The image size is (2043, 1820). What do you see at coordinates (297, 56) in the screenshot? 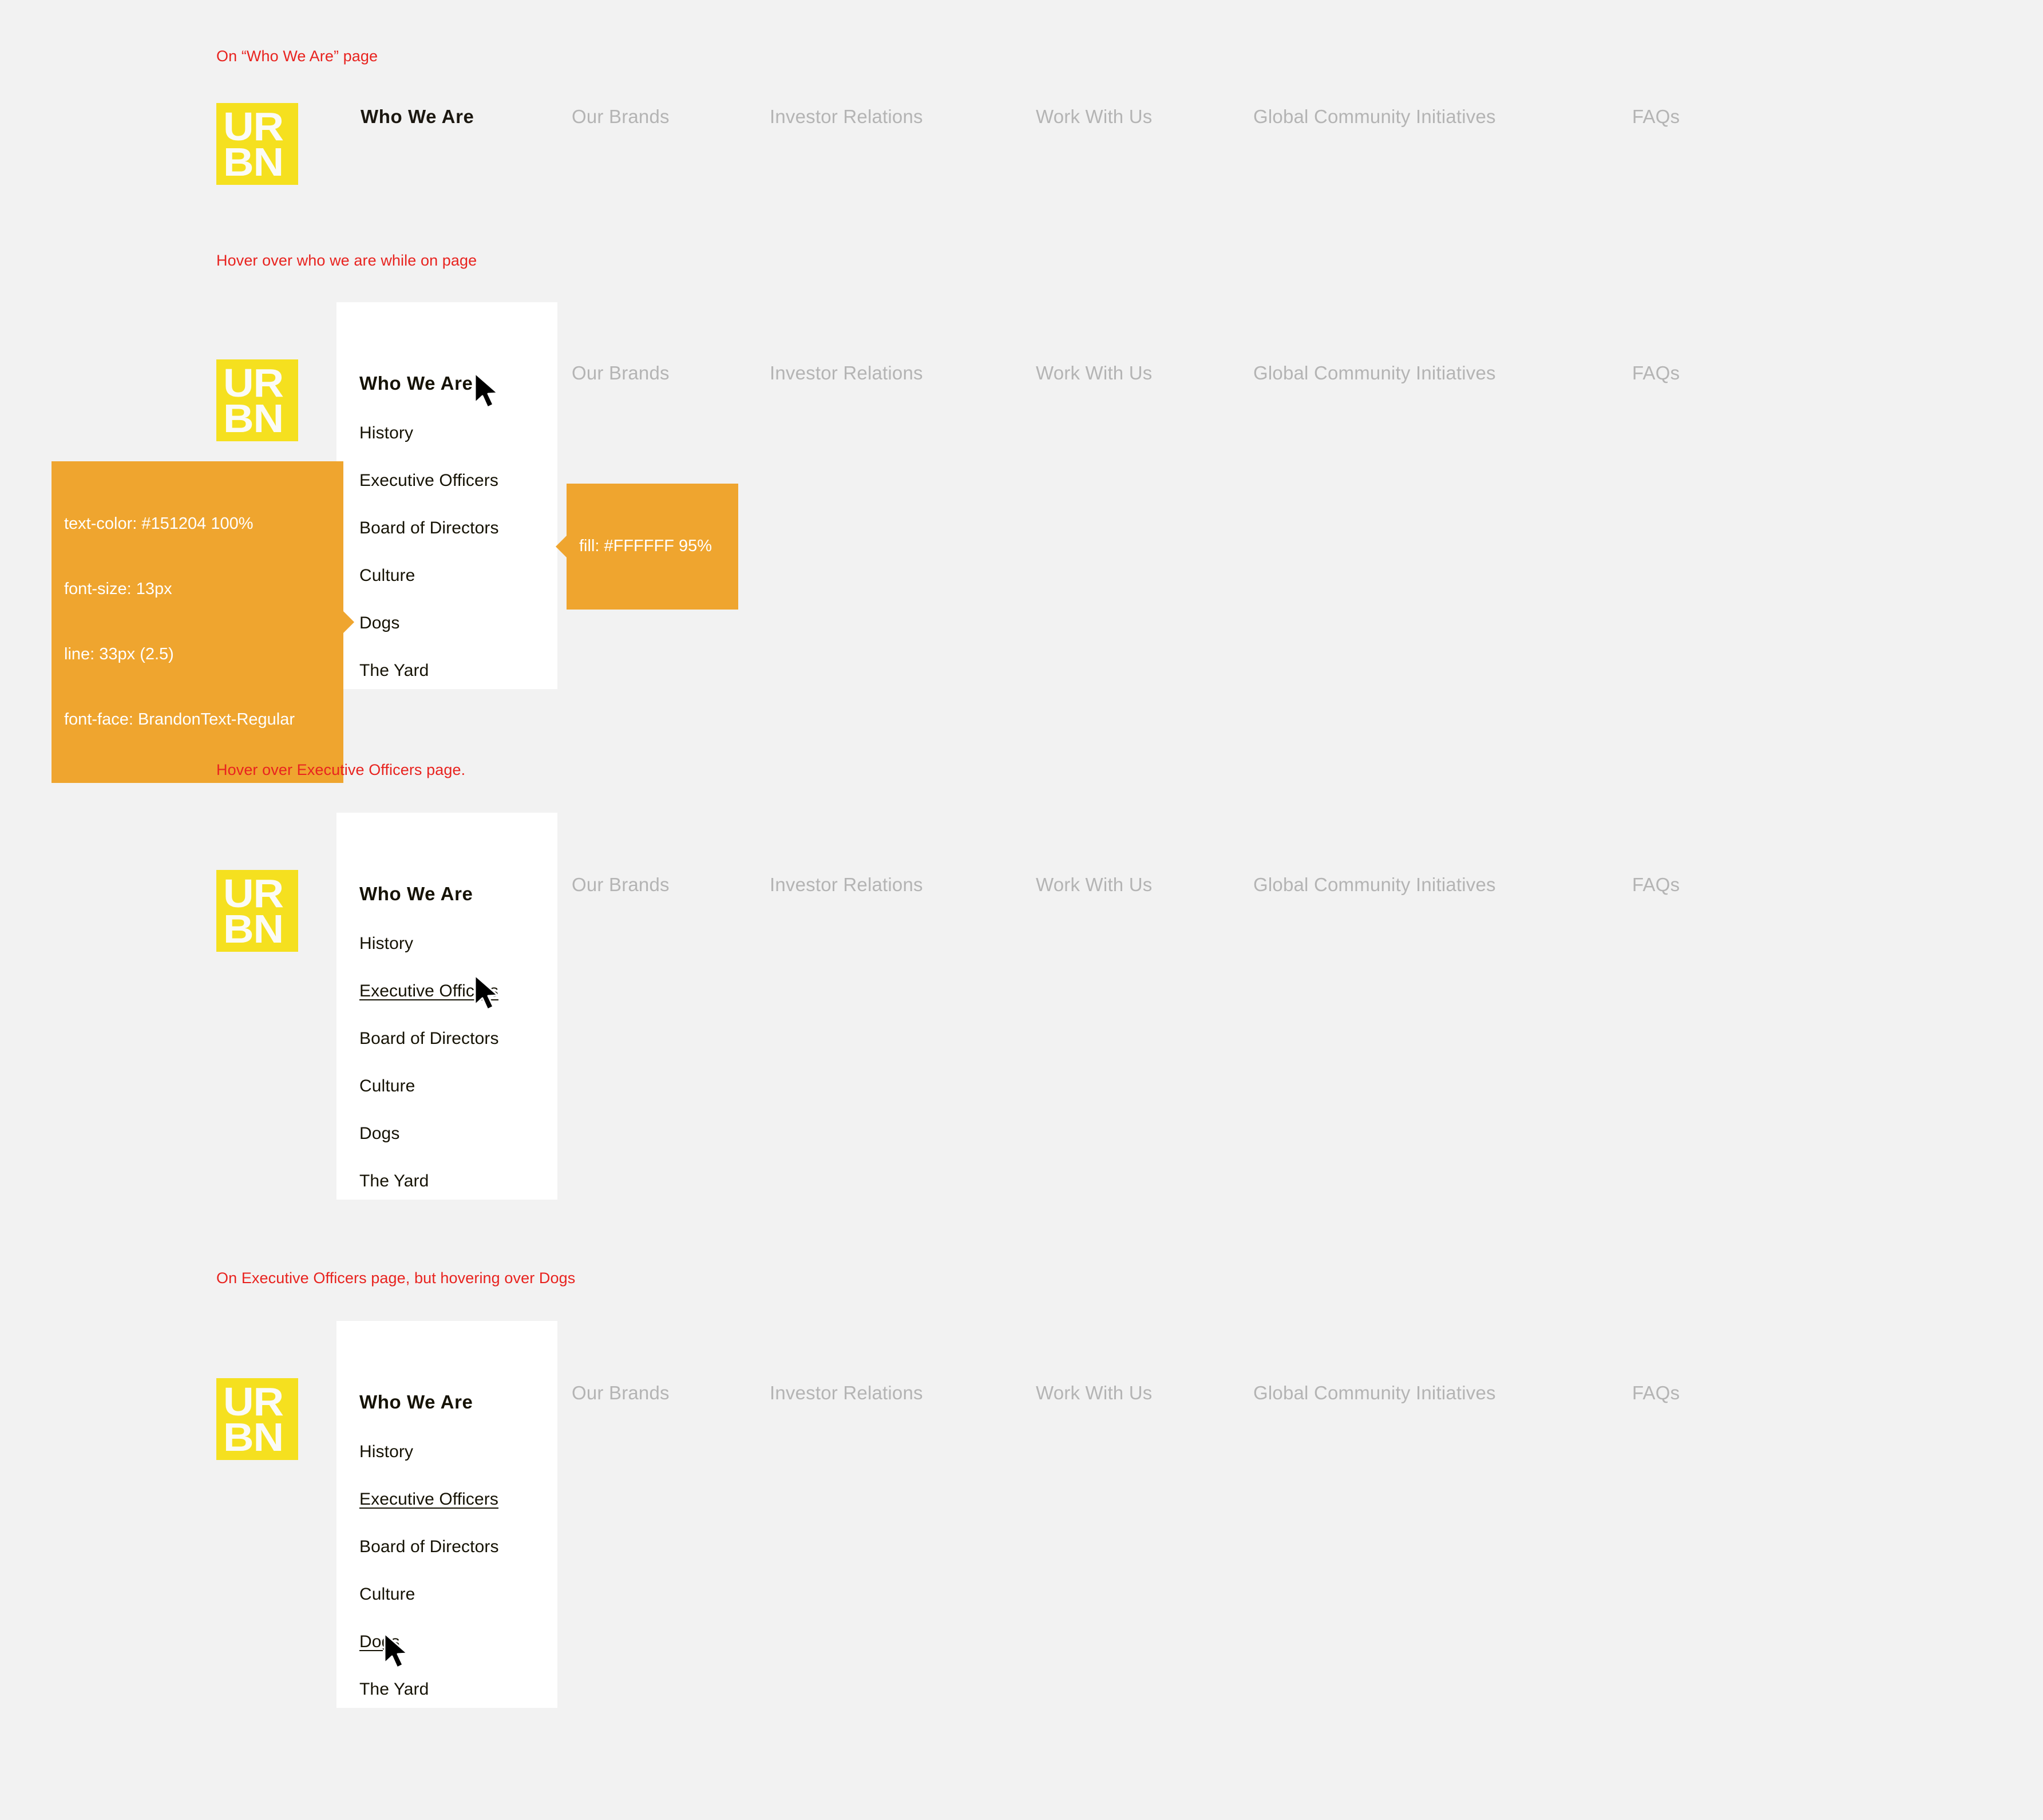
I see `annotation-note-1: On “Who We Are” page` at bounding box center [297, 56].